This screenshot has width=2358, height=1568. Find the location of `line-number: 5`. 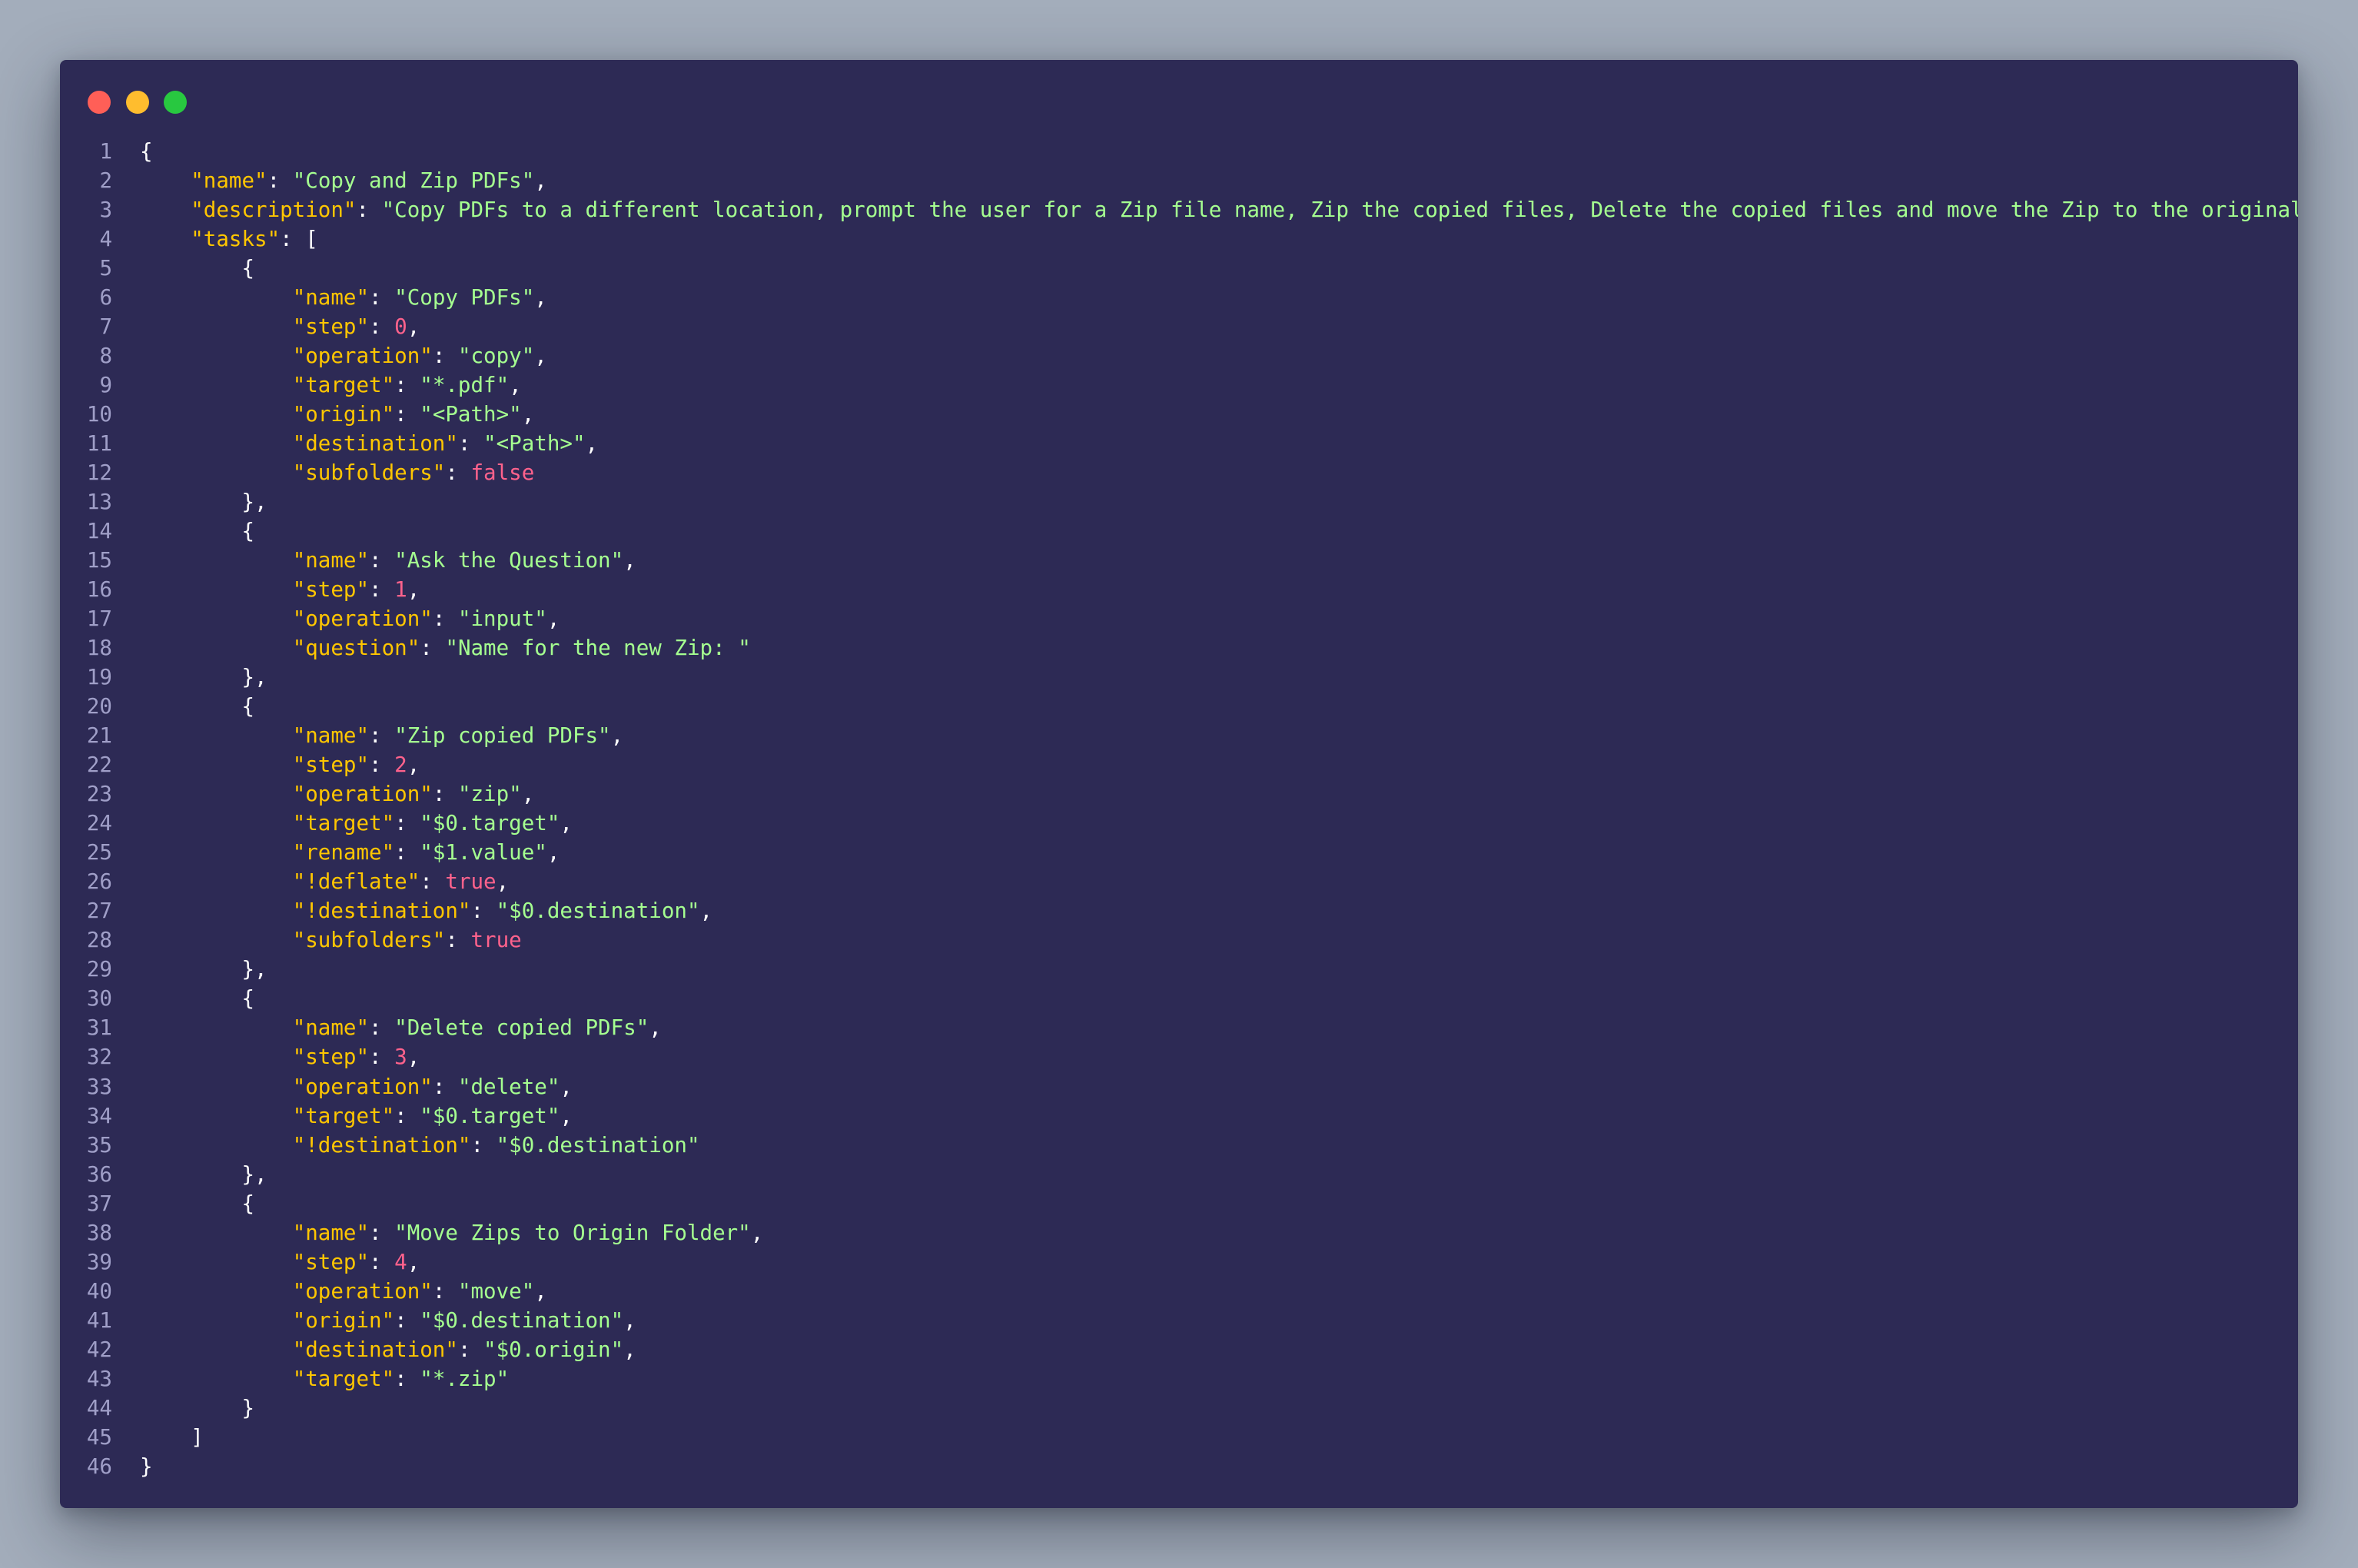

line-number: 5 is located at coordinates (105, 268).